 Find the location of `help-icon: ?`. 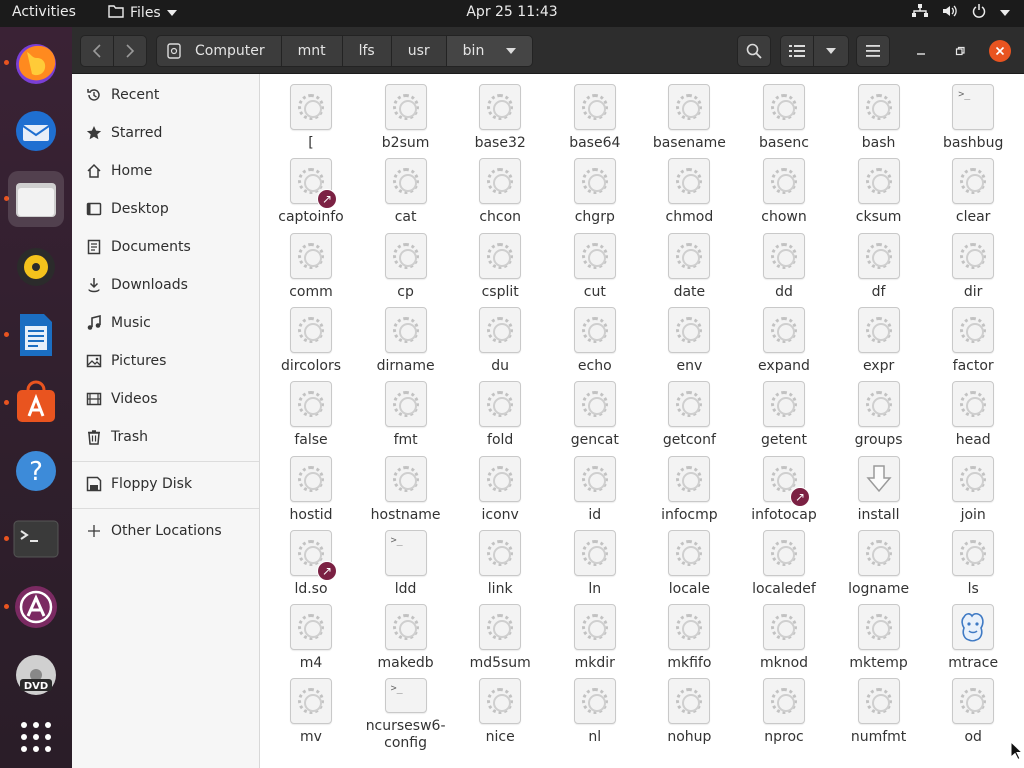

help-icon: ? is located at coordinates (36, 471).